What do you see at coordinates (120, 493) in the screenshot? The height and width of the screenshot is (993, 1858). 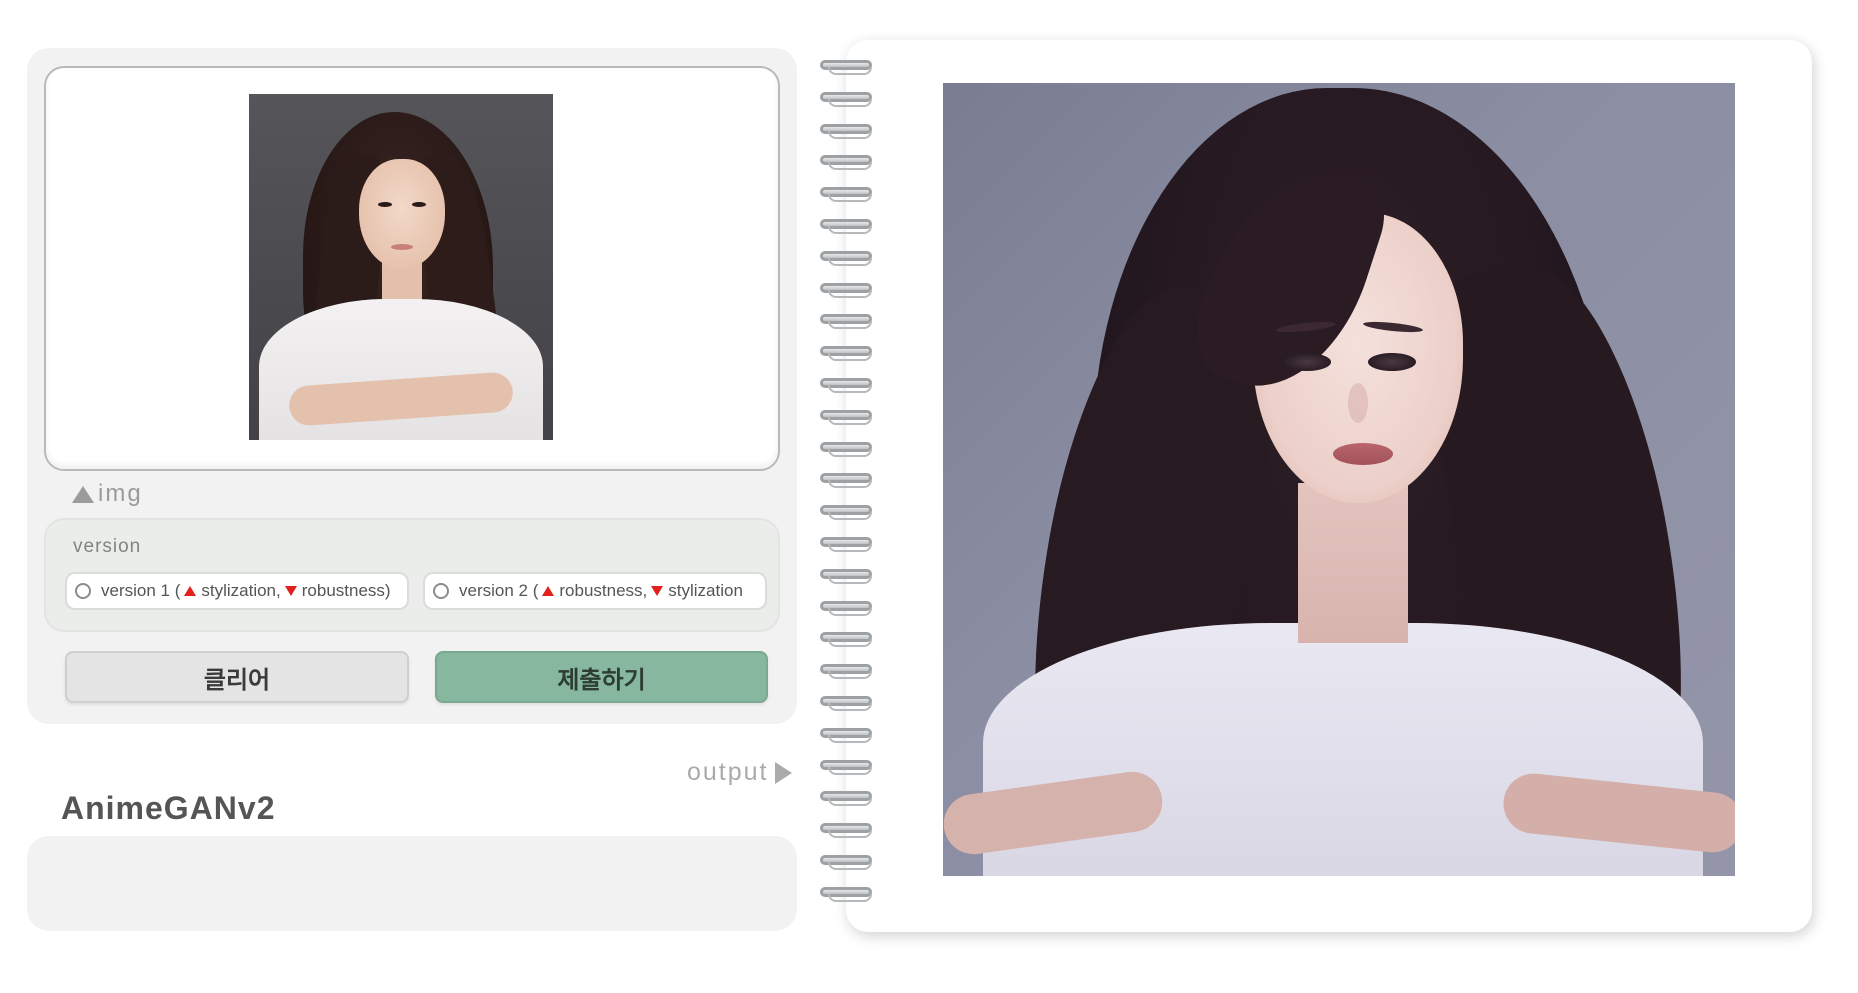 I see `img-label-text: img` at bounding box center [120, 493].